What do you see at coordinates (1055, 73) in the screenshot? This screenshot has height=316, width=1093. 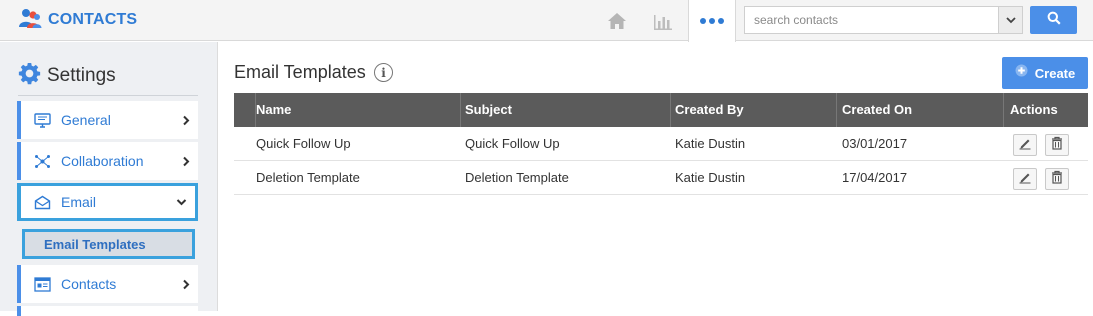 I see `create-button-label: Create` at bounding box center [1055, 73].